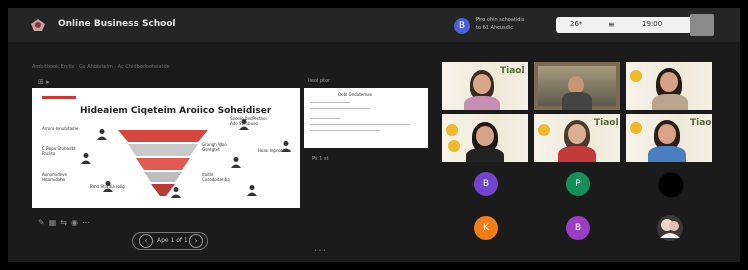  Describe the element at coordinates (611, 24) in the screenshot. I see `menu-icon: ≡` at that location.